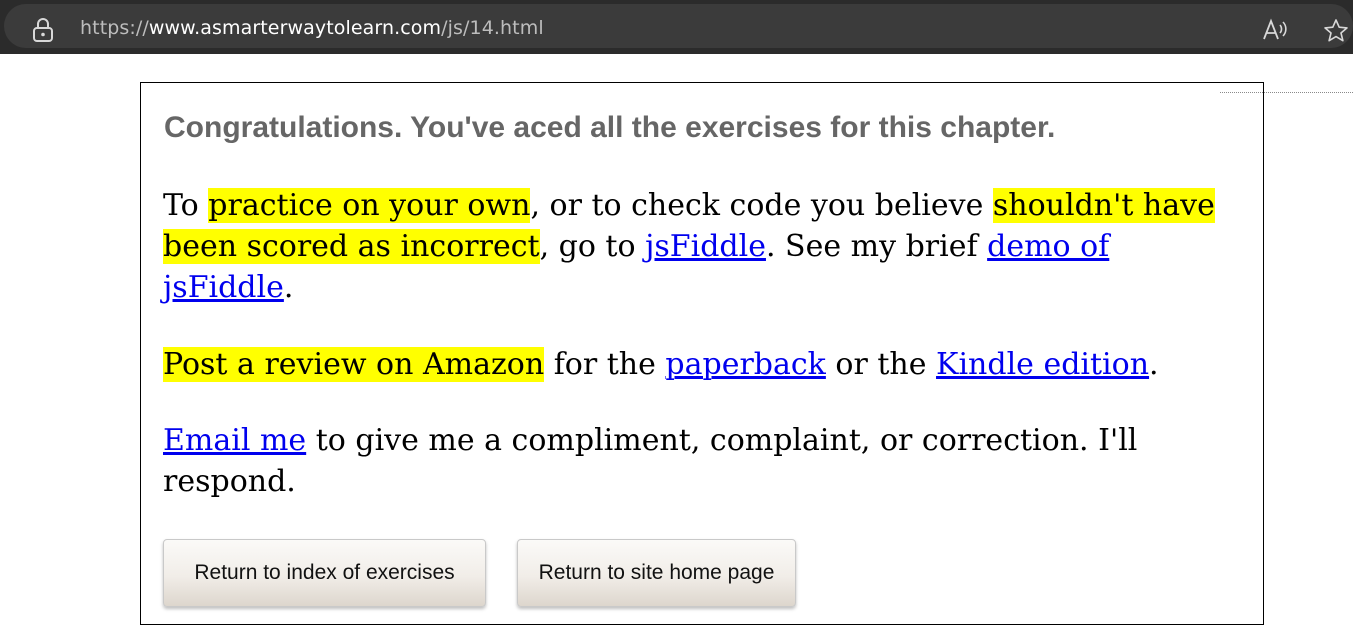  Describe the element at coordinates (288, 287) in the screenshot. I see `practice-text-5: .` at that location.